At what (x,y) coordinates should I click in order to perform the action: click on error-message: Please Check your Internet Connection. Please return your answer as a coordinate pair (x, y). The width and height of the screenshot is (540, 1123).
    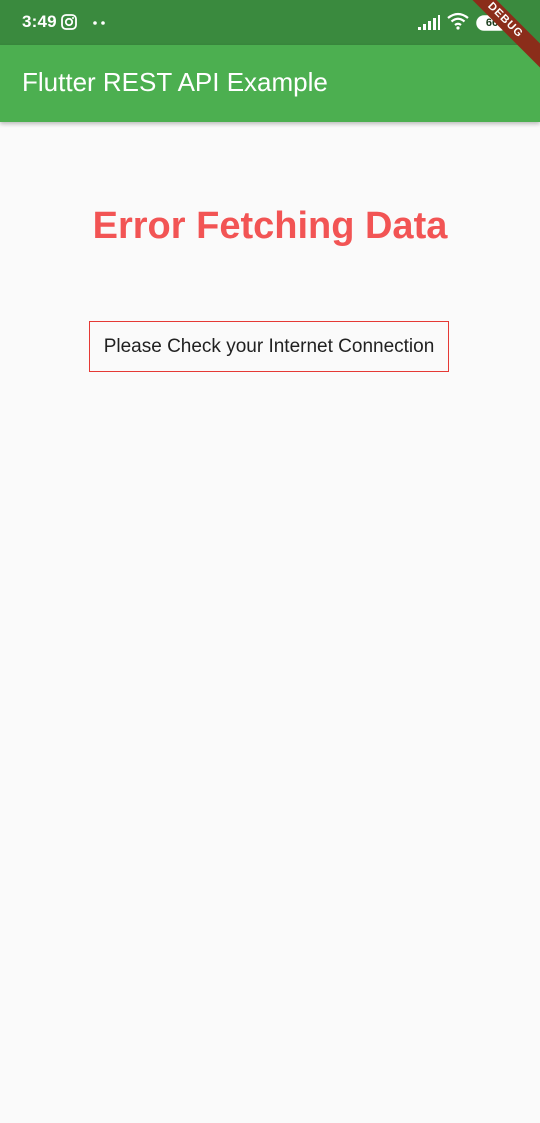
    Looking at the image, I should click on (269, 346).